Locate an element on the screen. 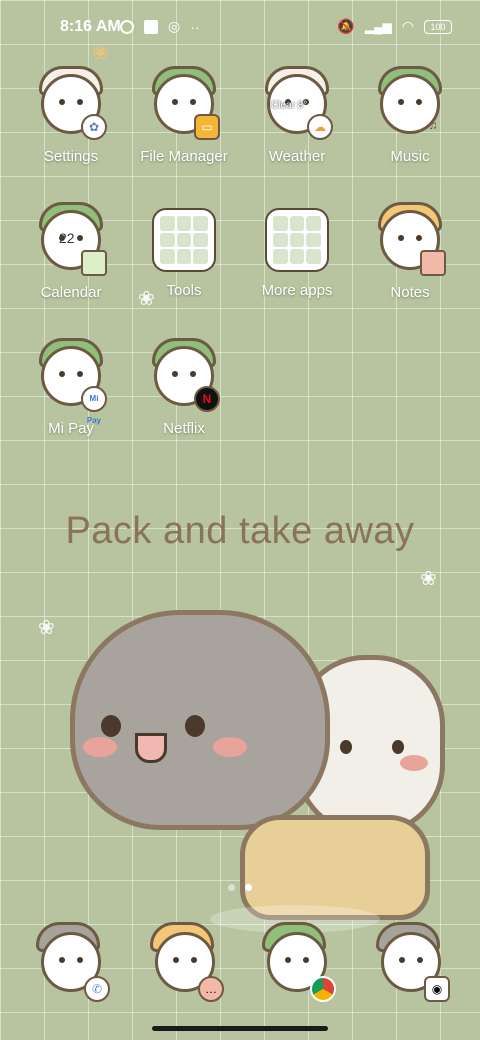 This screenshot has height=1040, width=480. weather-widget-text: Clear 8° is located at coordinates (289, 105).